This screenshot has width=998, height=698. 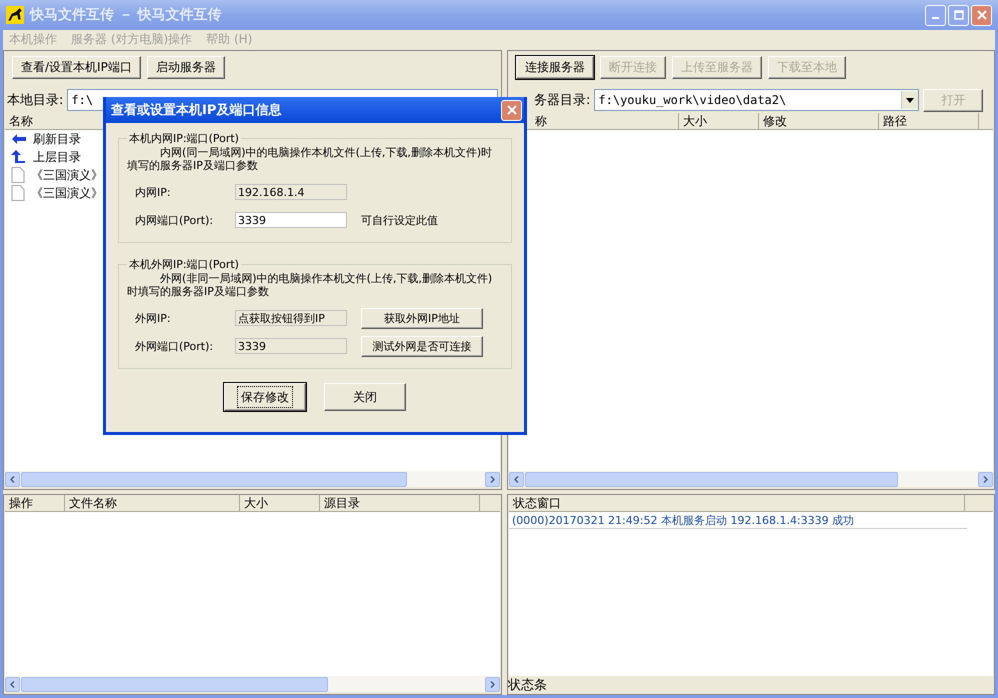 What do you see at coordinates (184, 138) in the screenshot?
I see `group-title: 本机内网IP:端口(Port)` at bounding box center [184, 138].